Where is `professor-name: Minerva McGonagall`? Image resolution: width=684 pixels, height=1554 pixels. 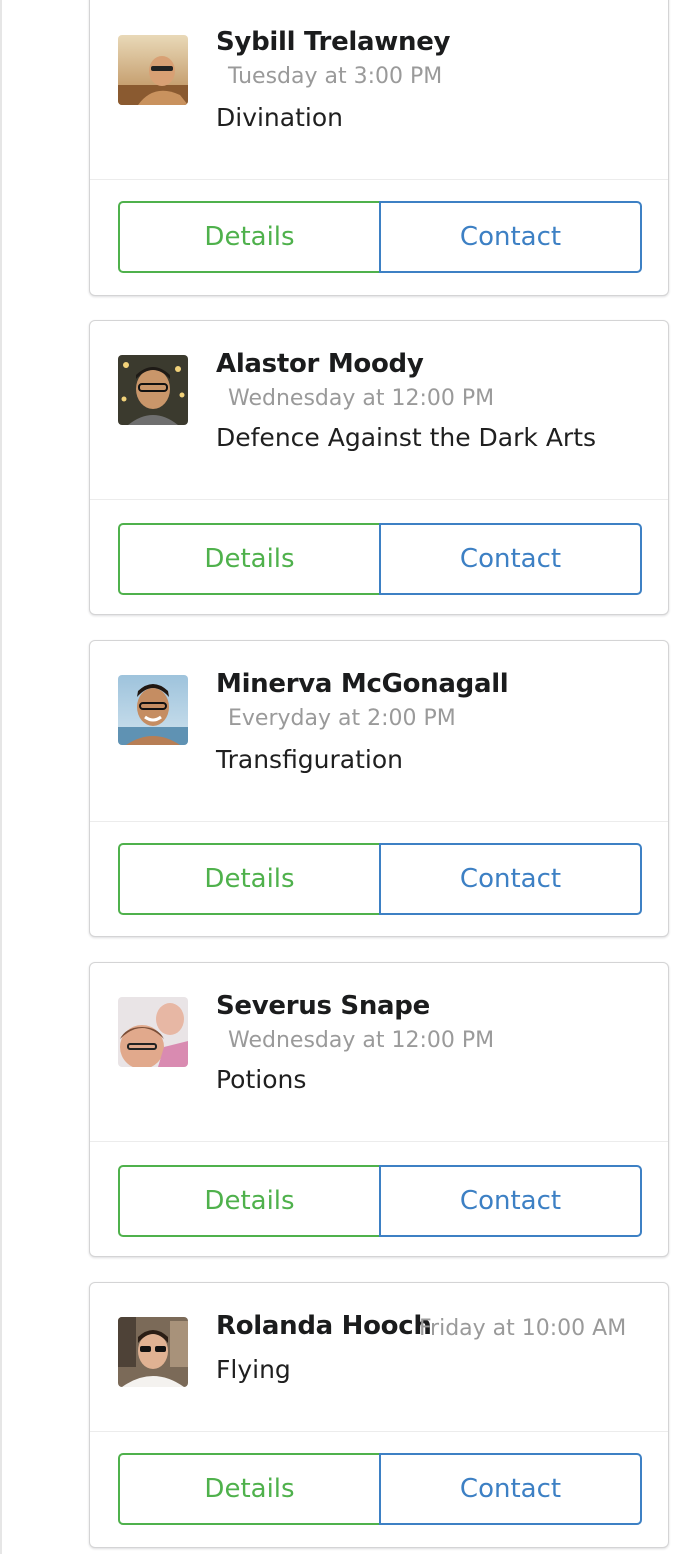
professor-name: Minerva McGonagall is located at coordinates (362, 684).